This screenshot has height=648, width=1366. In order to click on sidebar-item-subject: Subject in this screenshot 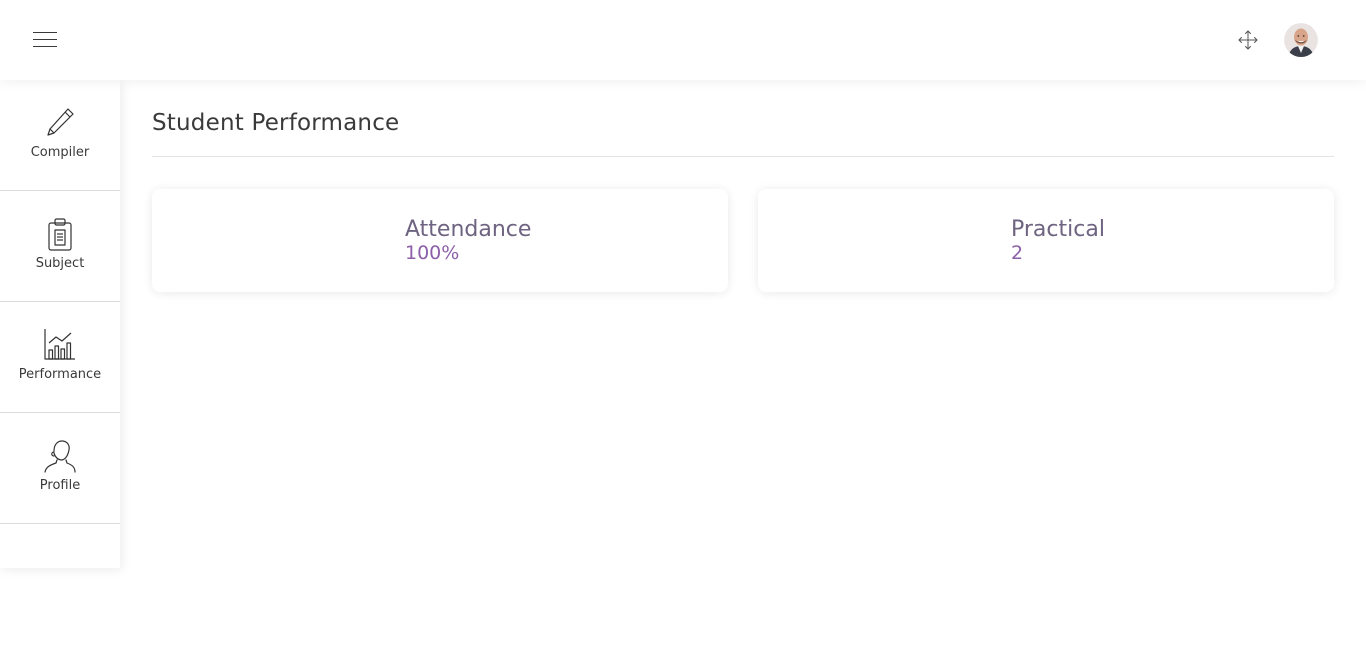, I will do `click(60, 246)`.